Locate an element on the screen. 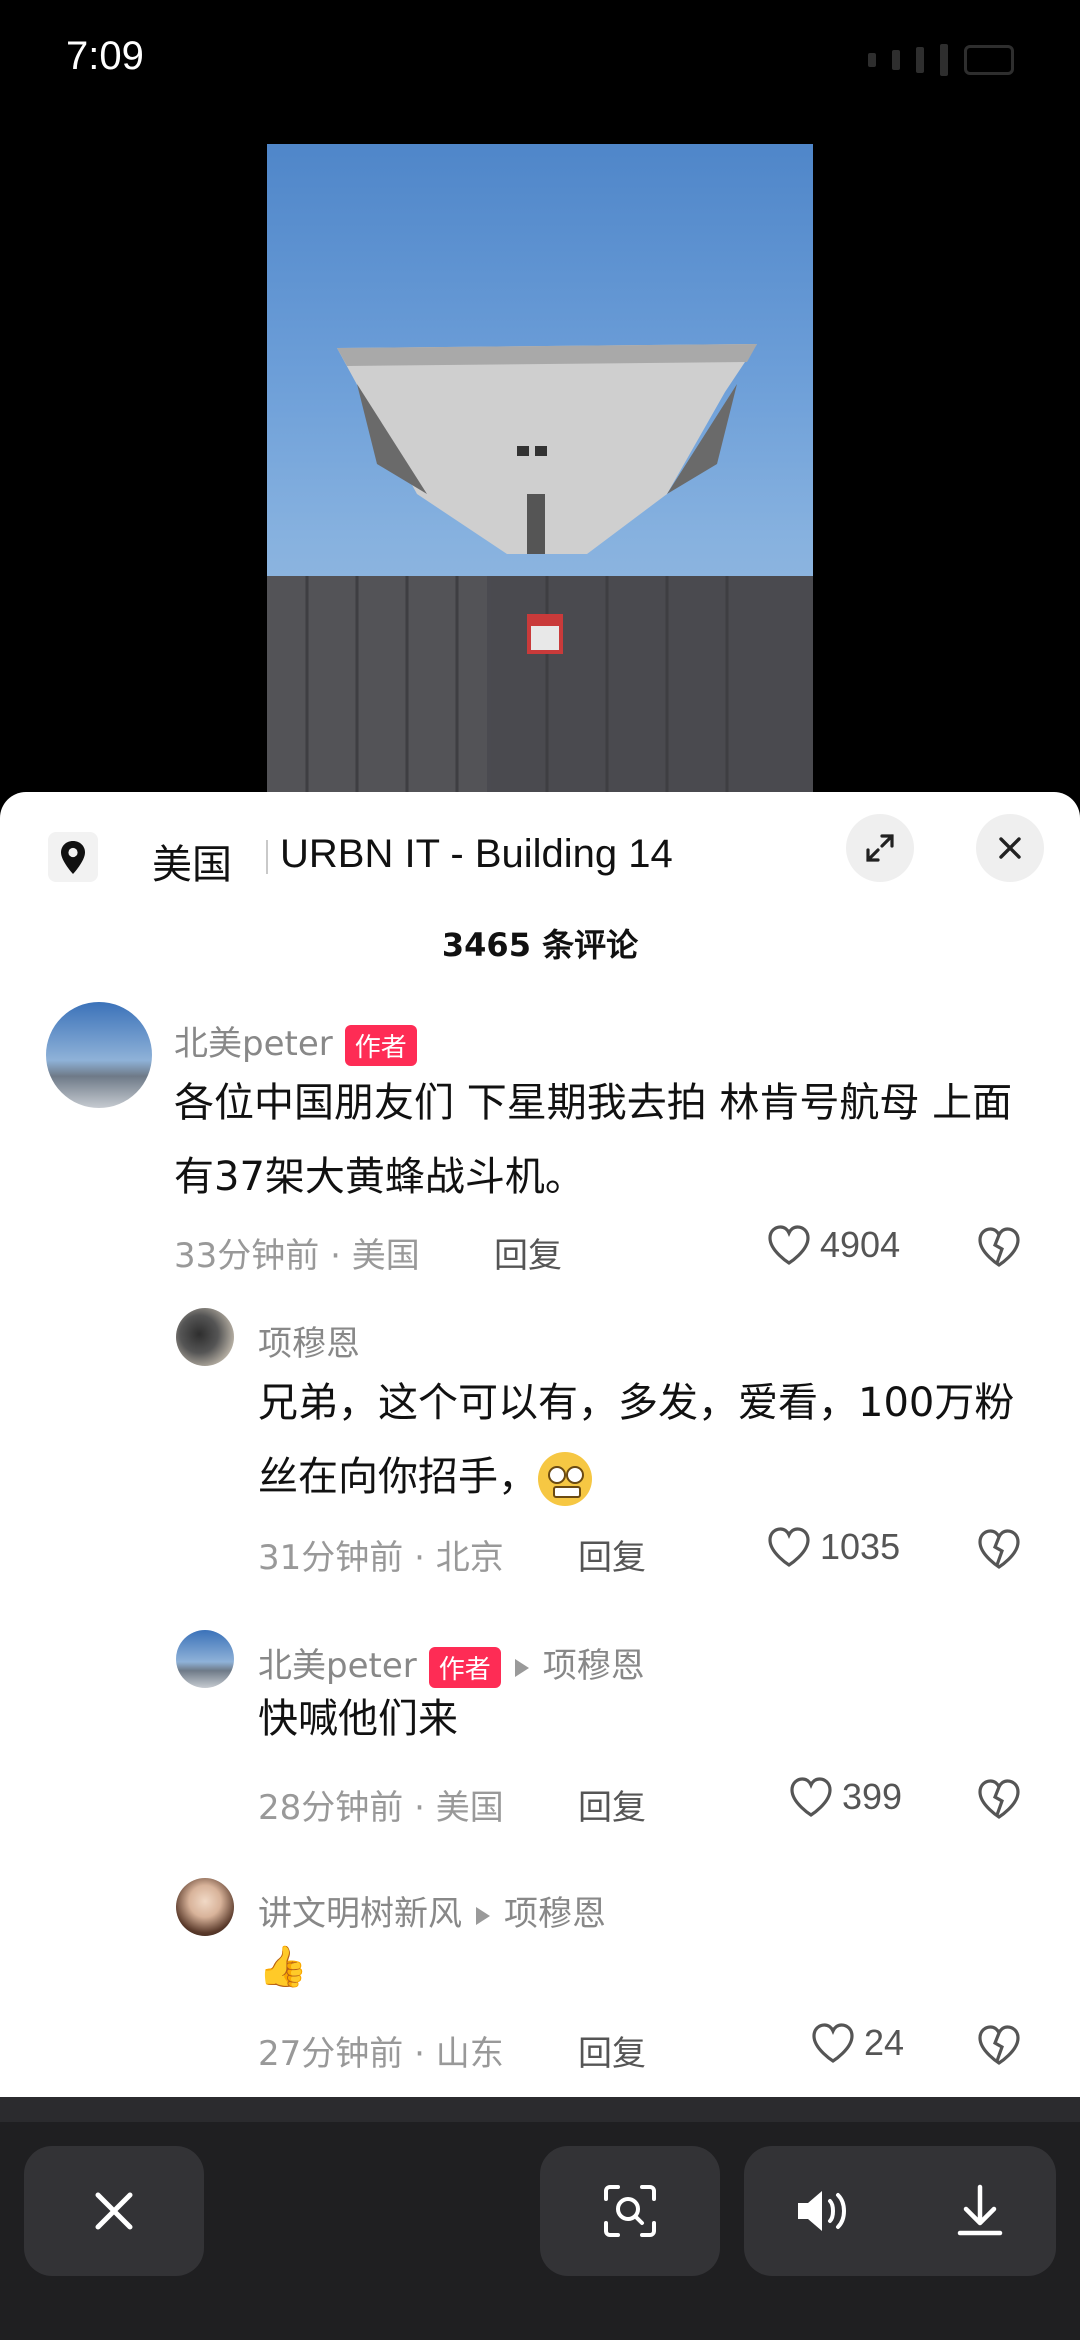 This screenshot has height=2340, width=1080. search-scan-icon is located at coordinates (630, 2211).